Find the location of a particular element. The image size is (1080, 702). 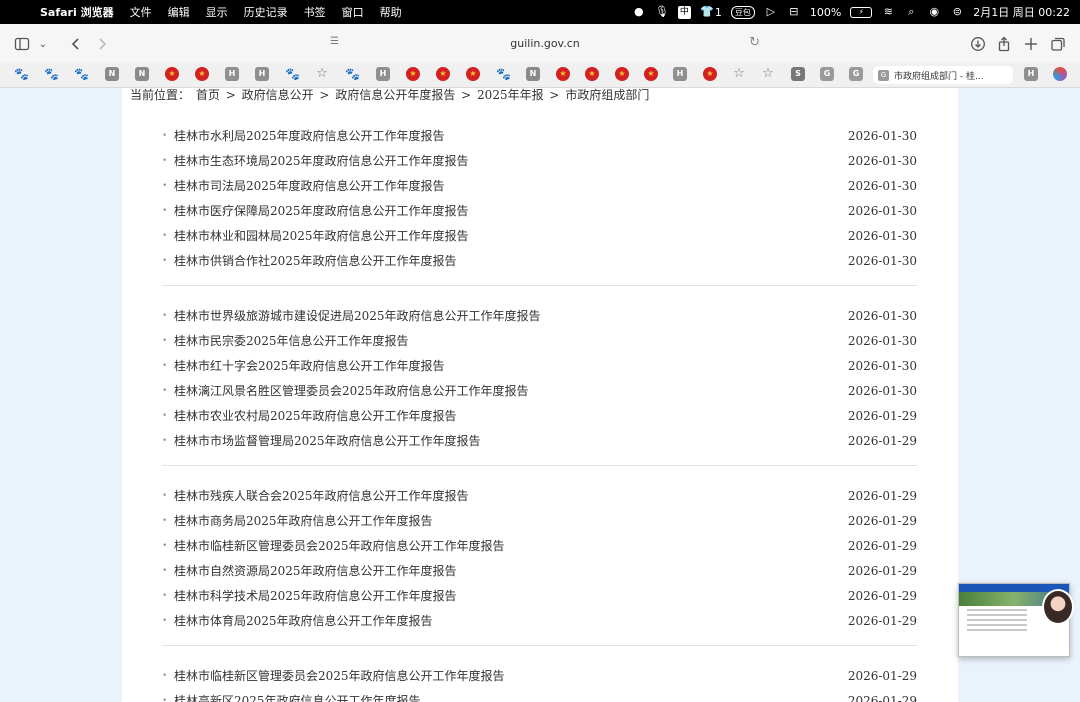

download-icon is located at coordinates (978, 44).